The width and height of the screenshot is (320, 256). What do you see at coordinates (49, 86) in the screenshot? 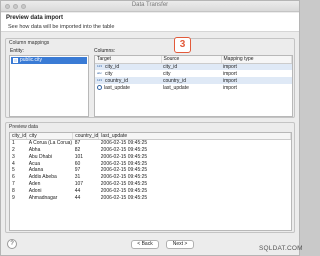
I see `entity-list: public.city` at bounding box center [49, 86].